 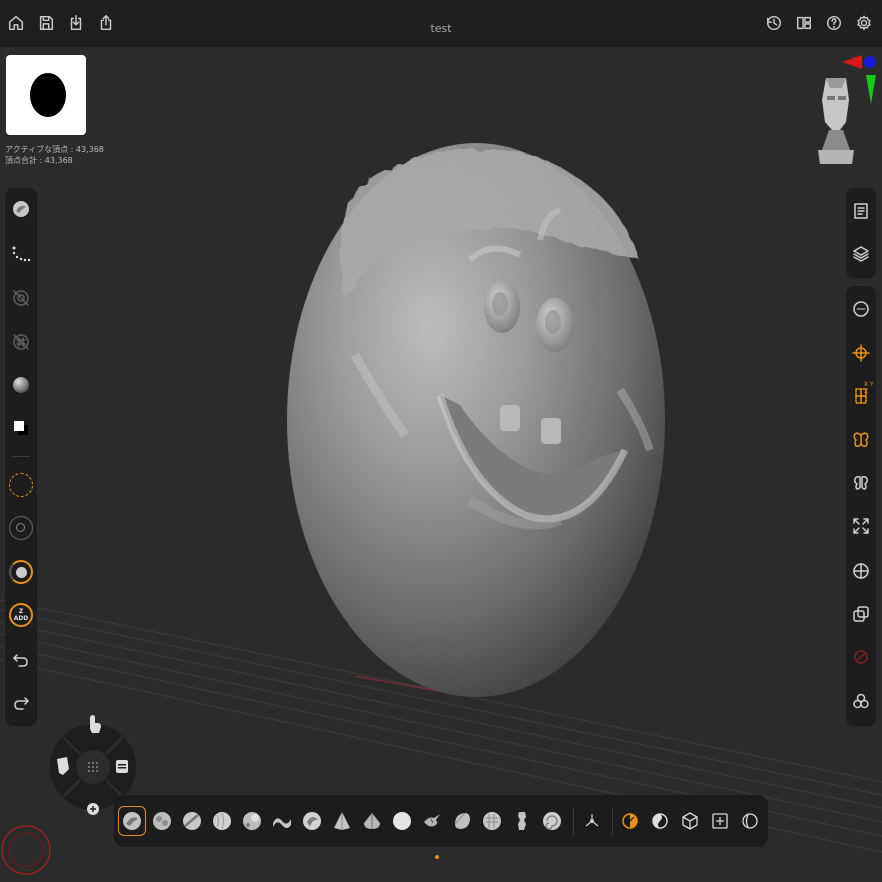 I want to click on top-bar: test, so click(x=441, y=23).